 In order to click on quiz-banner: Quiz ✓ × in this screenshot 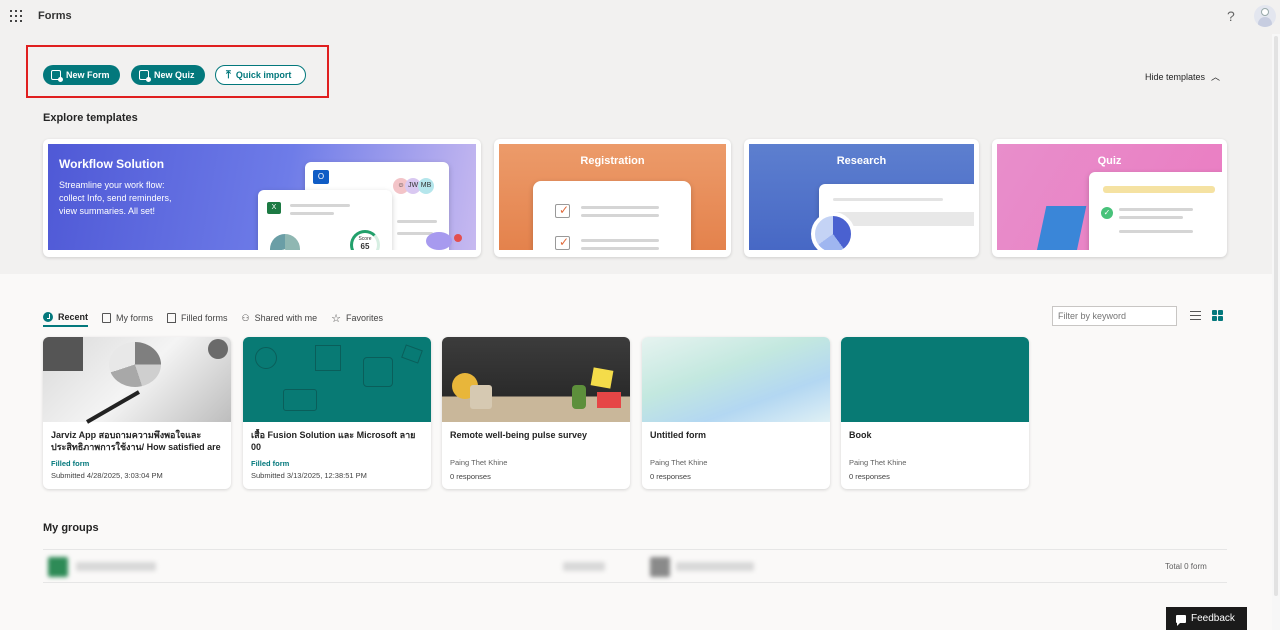, I will do `click(1109, 197)`.